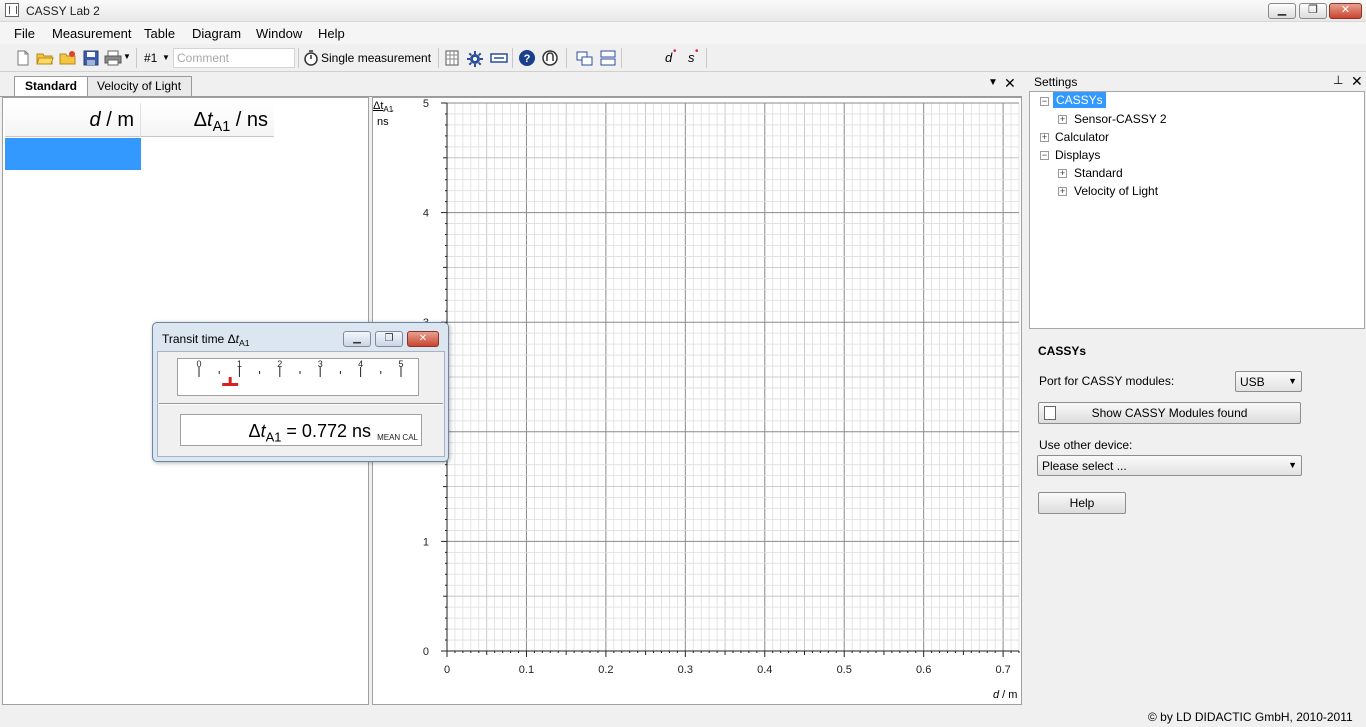 The image size is (1366, 727). Describe the element at coordinates (400, 364) in the screenshot. I see `meter-scale-label: 5` at that location.